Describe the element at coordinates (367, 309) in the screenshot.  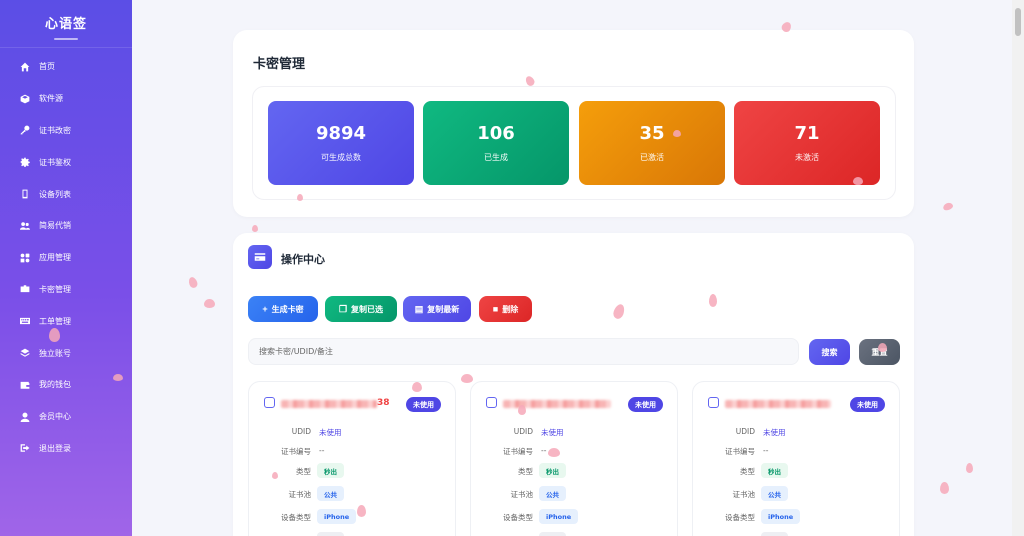
I see `button-label: 复制已选` at that location.